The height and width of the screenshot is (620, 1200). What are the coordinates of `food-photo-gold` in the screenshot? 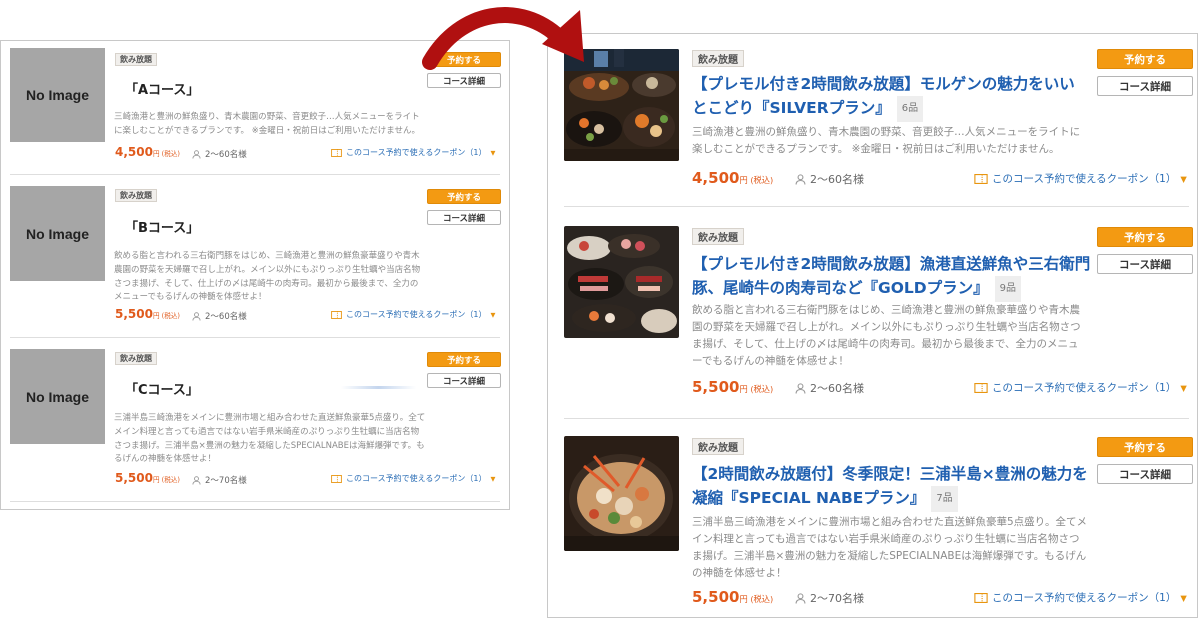 It's located at (621, 282).